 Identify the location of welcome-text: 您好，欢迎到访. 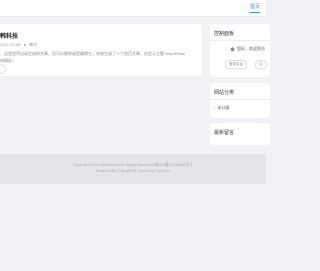
(247, 49).